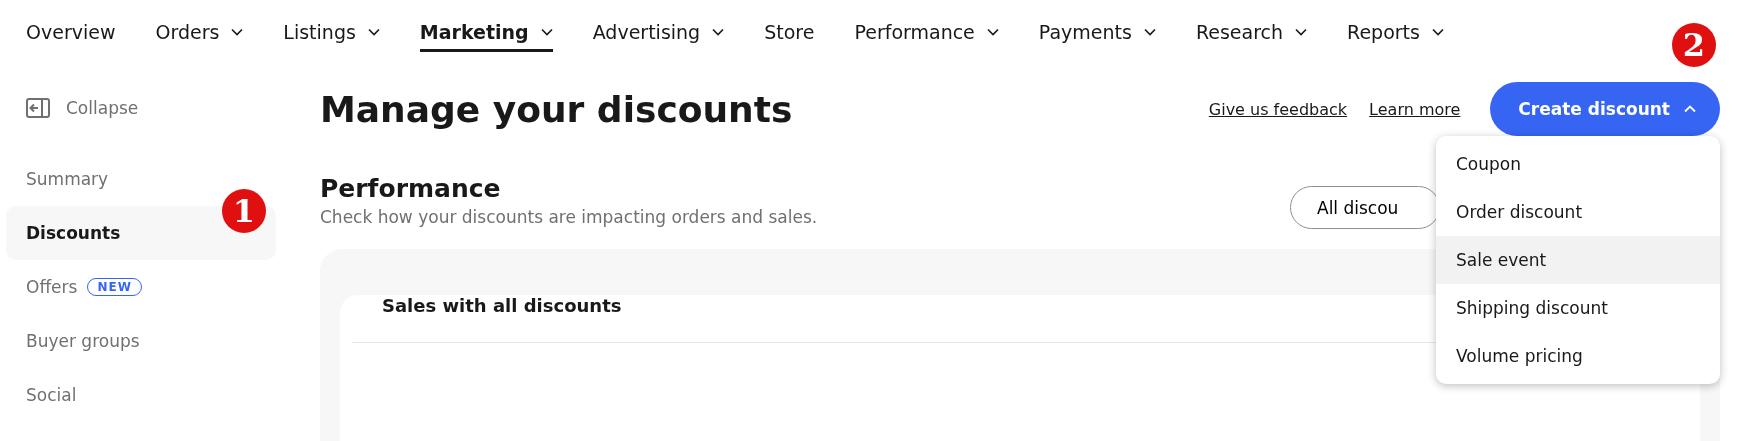  I want to click on section-title: Performance, so click(411, 188).